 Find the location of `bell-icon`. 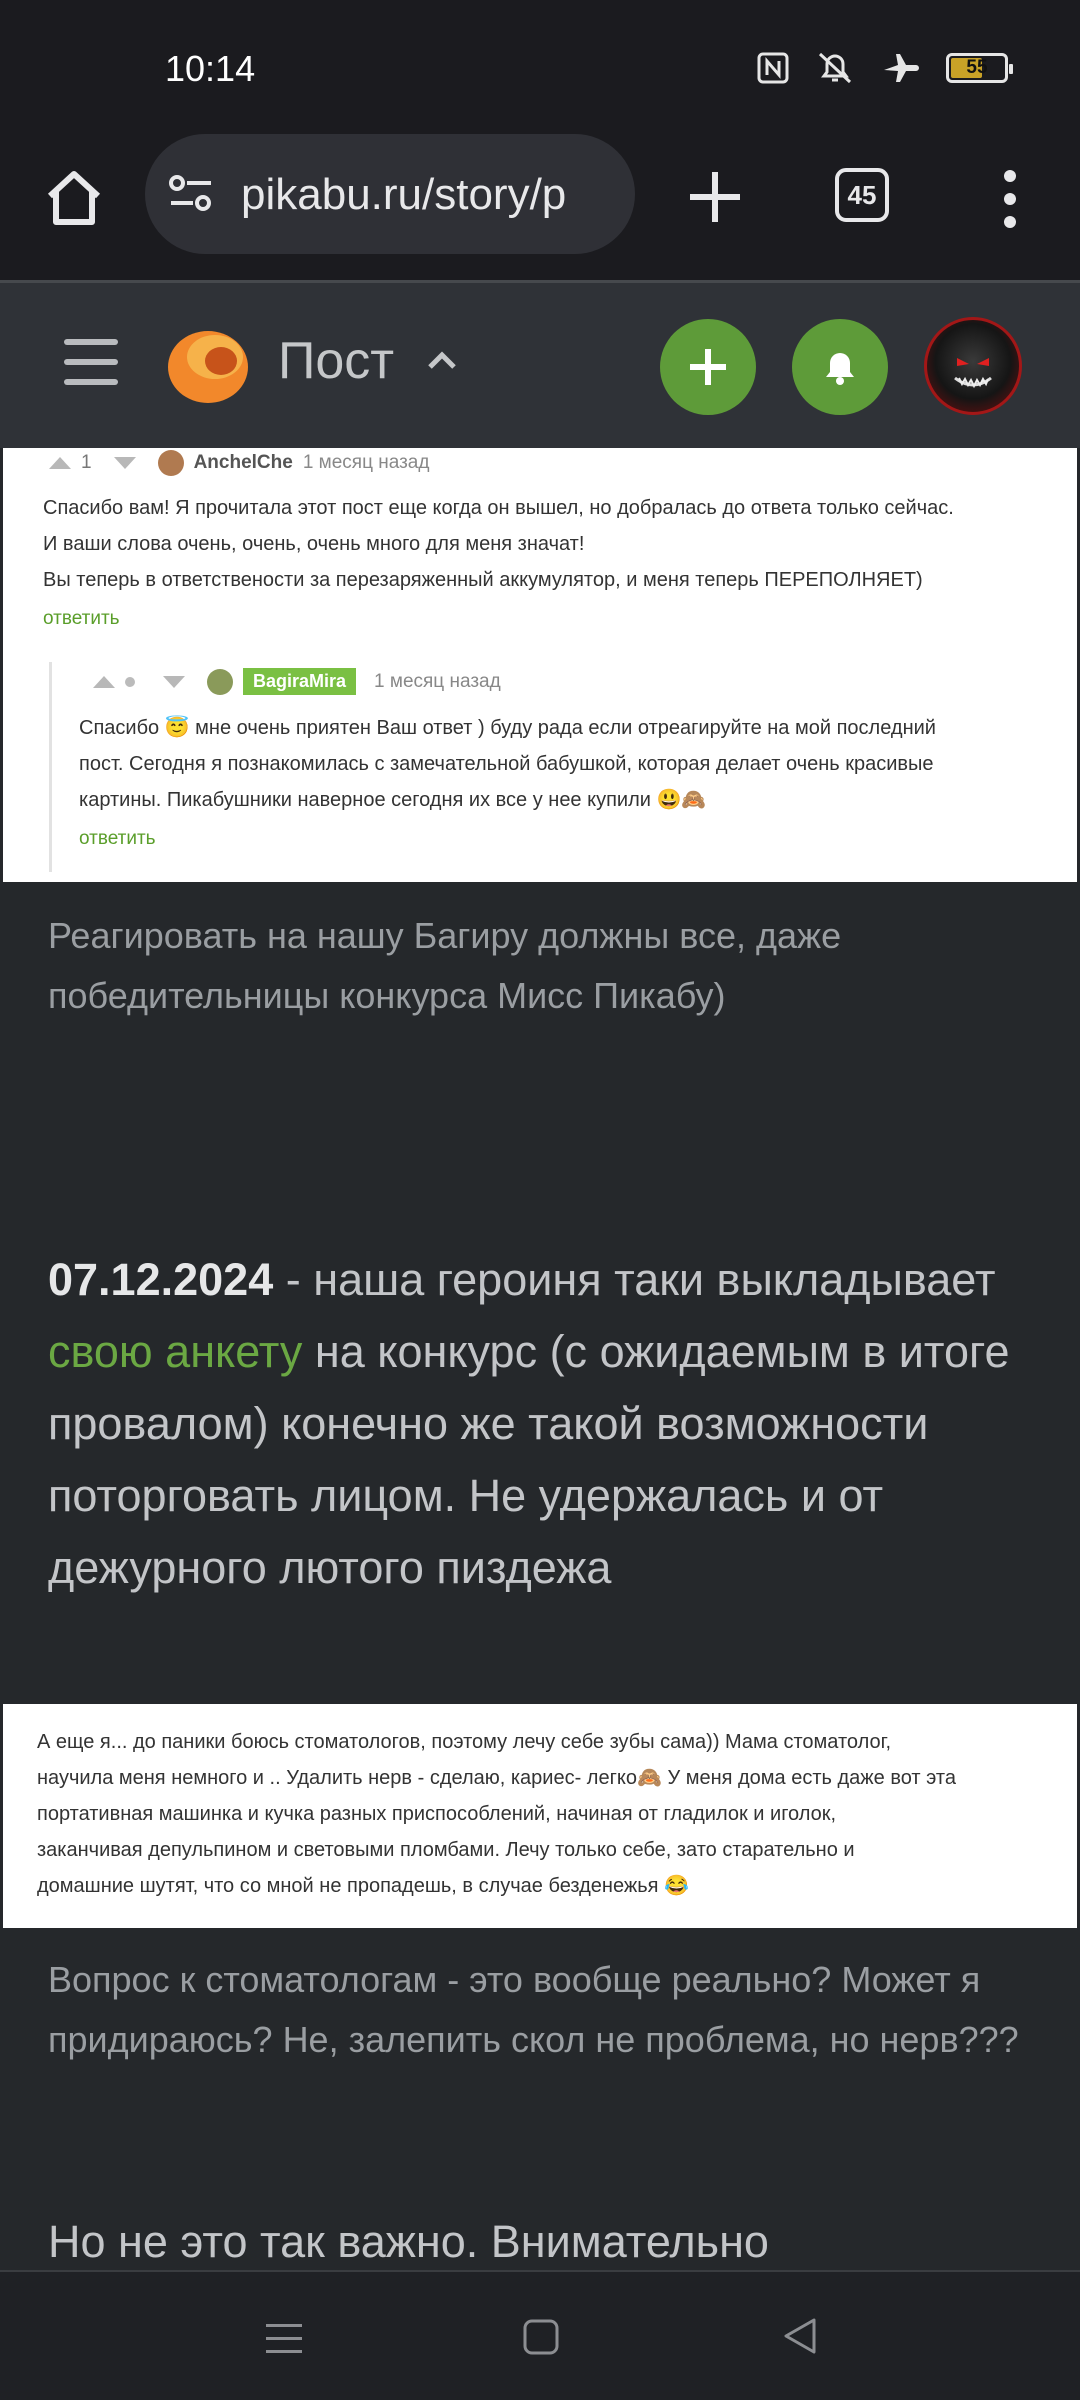

bell-icon is located at coordinates (840, 369).